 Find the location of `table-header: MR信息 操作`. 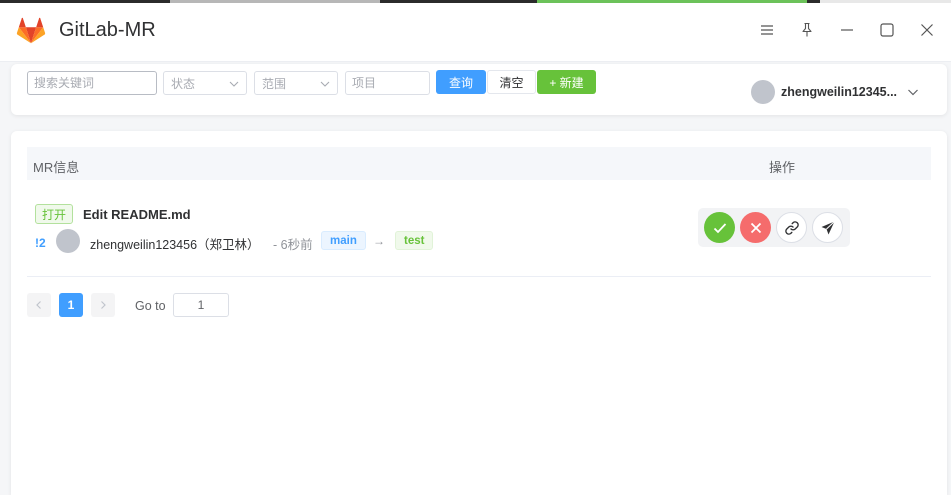

table-header: MR信息 操作 is located at coordinates (479, 163).